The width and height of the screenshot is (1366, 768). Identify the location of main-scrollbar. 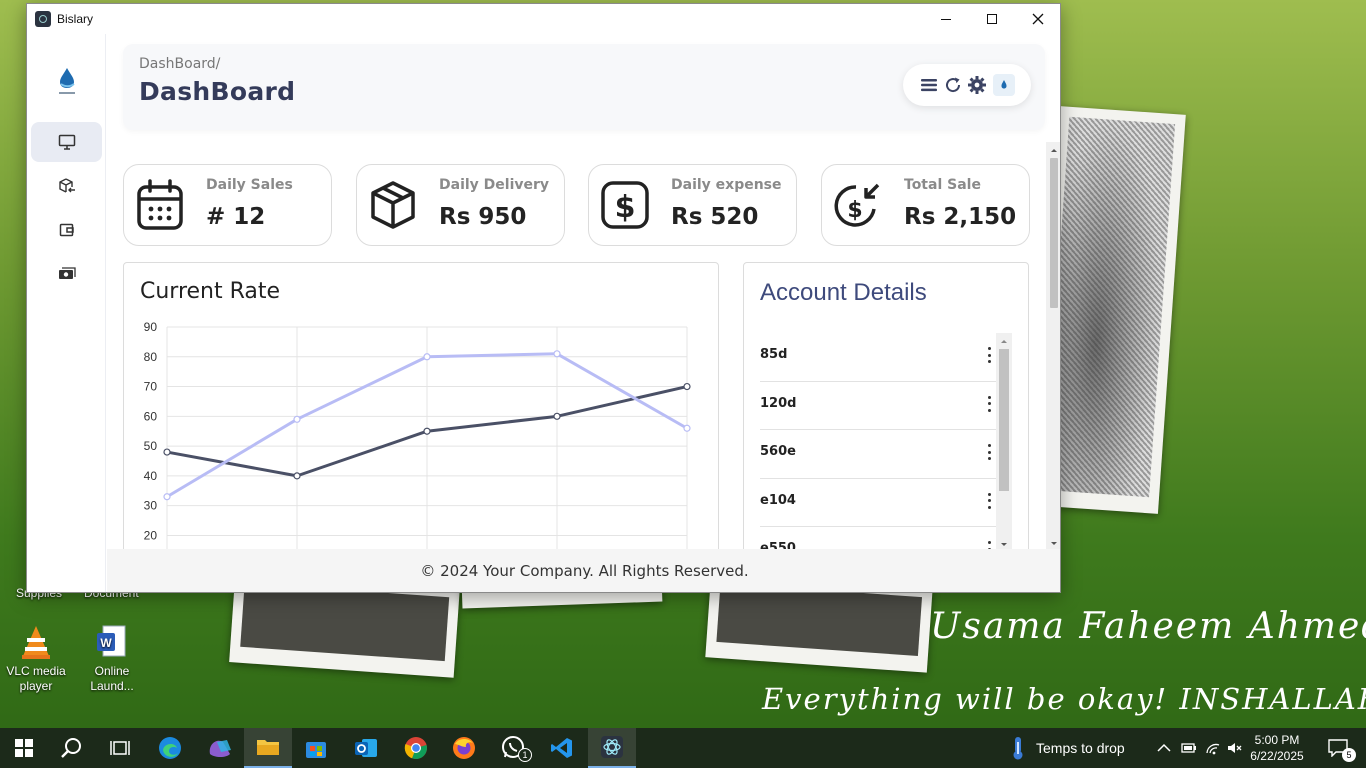
(1053, 347).